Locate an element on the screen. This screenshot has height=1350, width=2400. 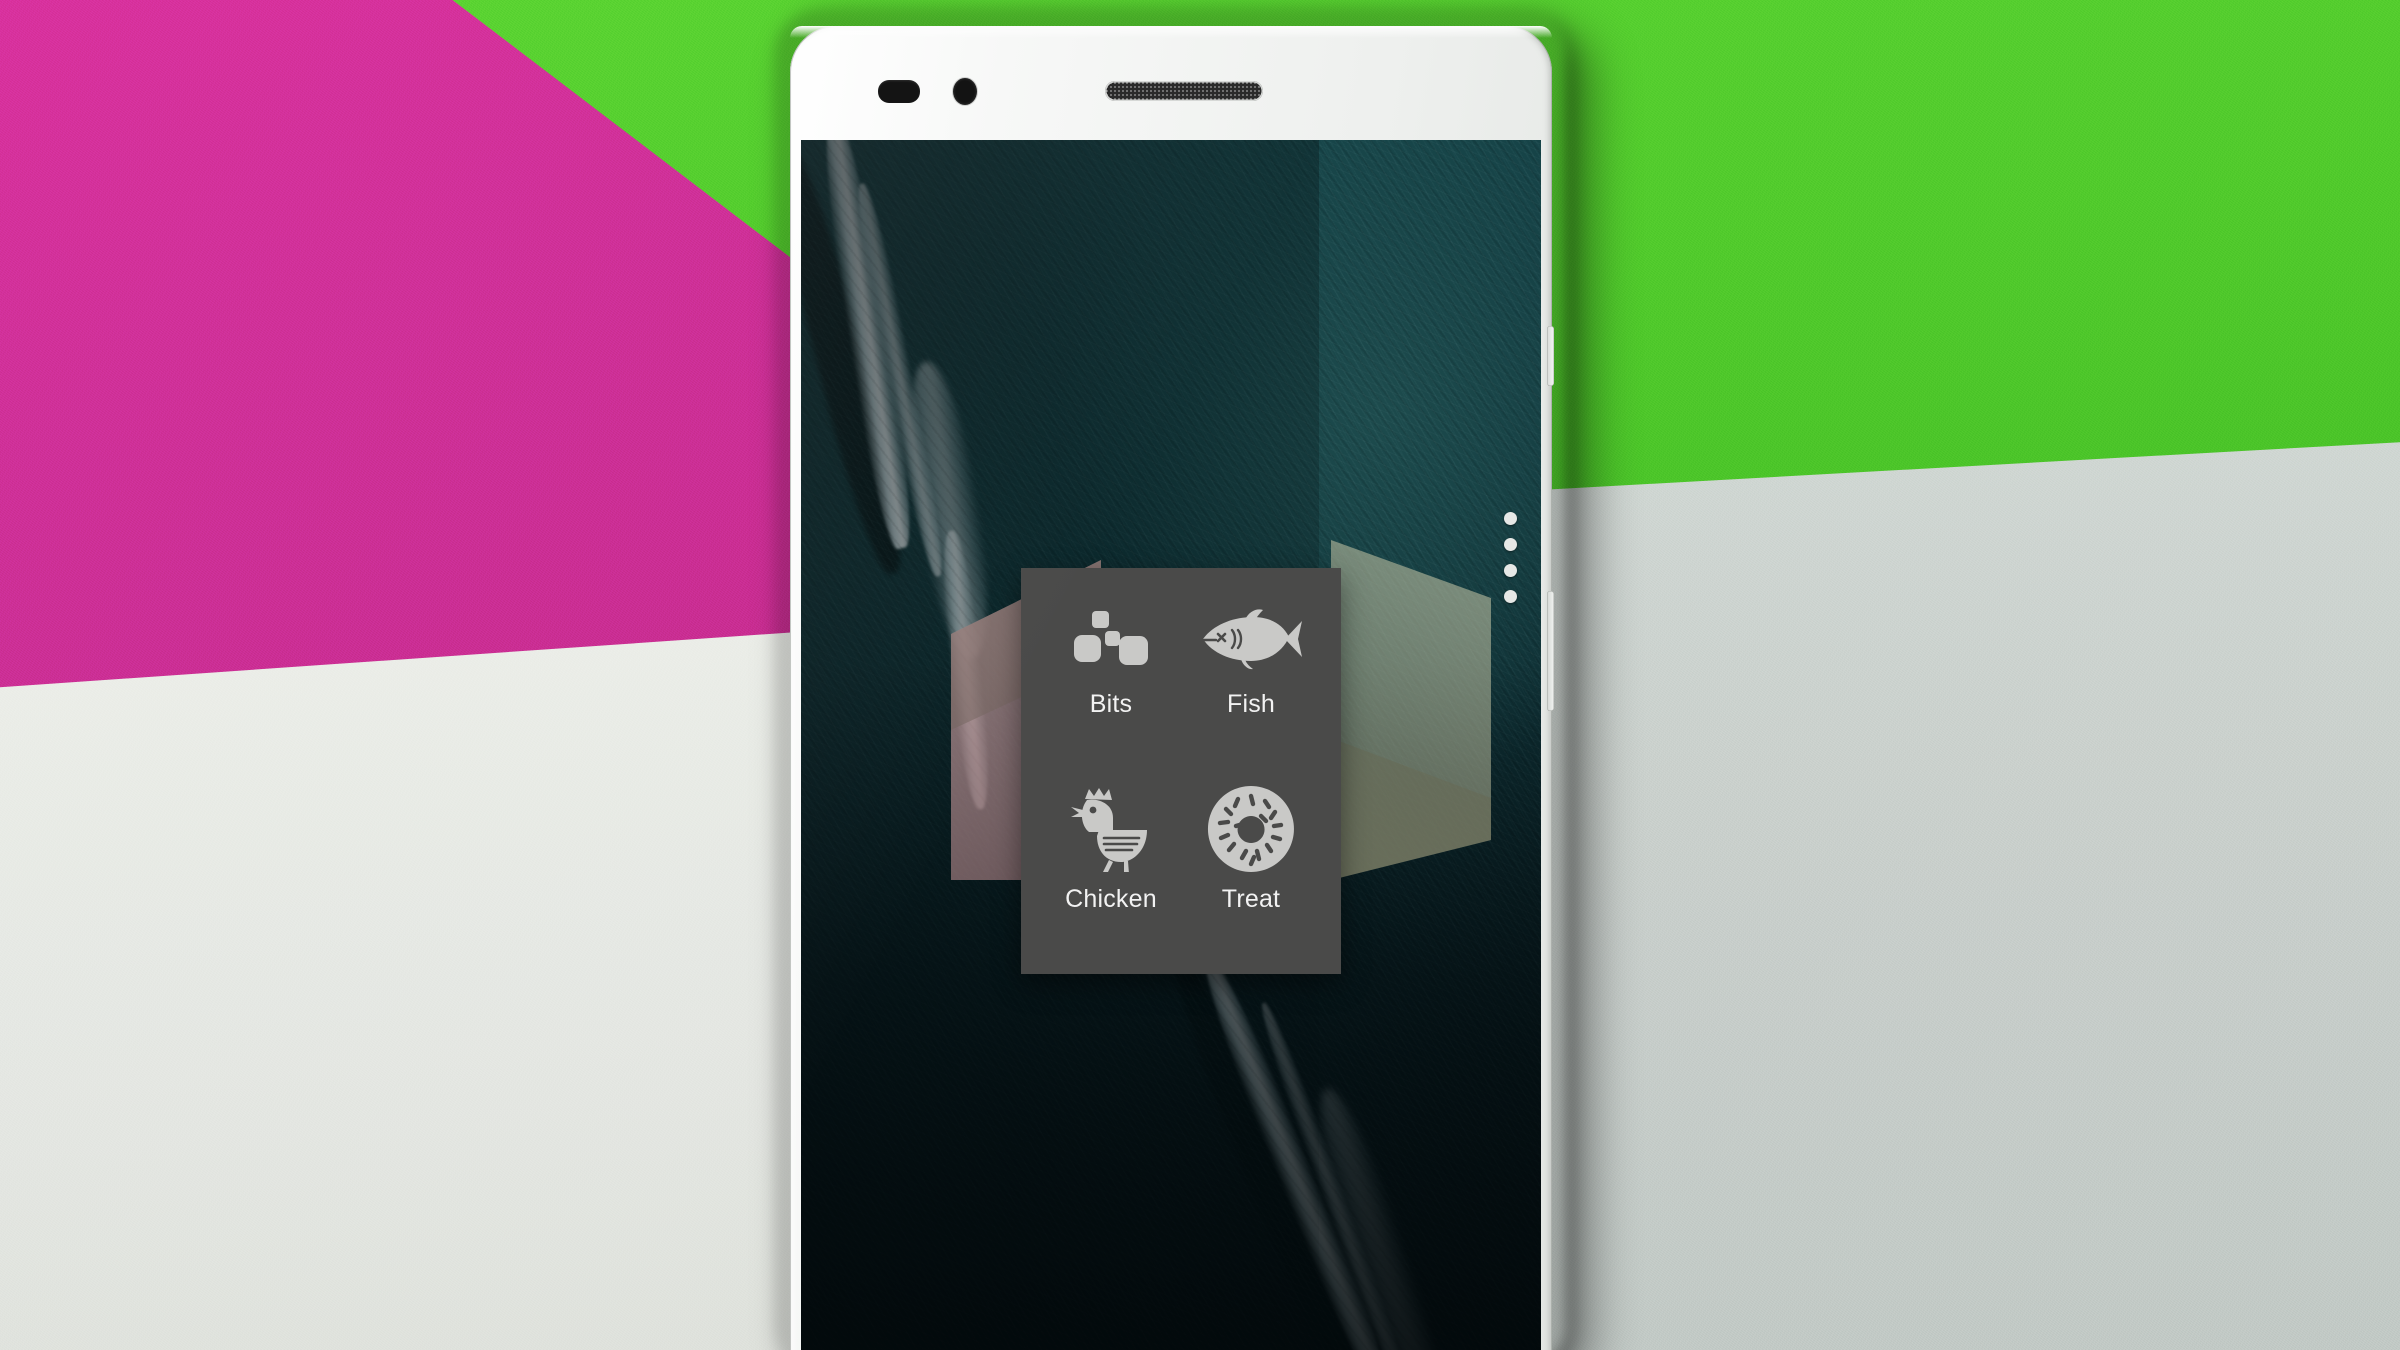
folder-item-bits: Bits is located at coordinates (1111, 685).